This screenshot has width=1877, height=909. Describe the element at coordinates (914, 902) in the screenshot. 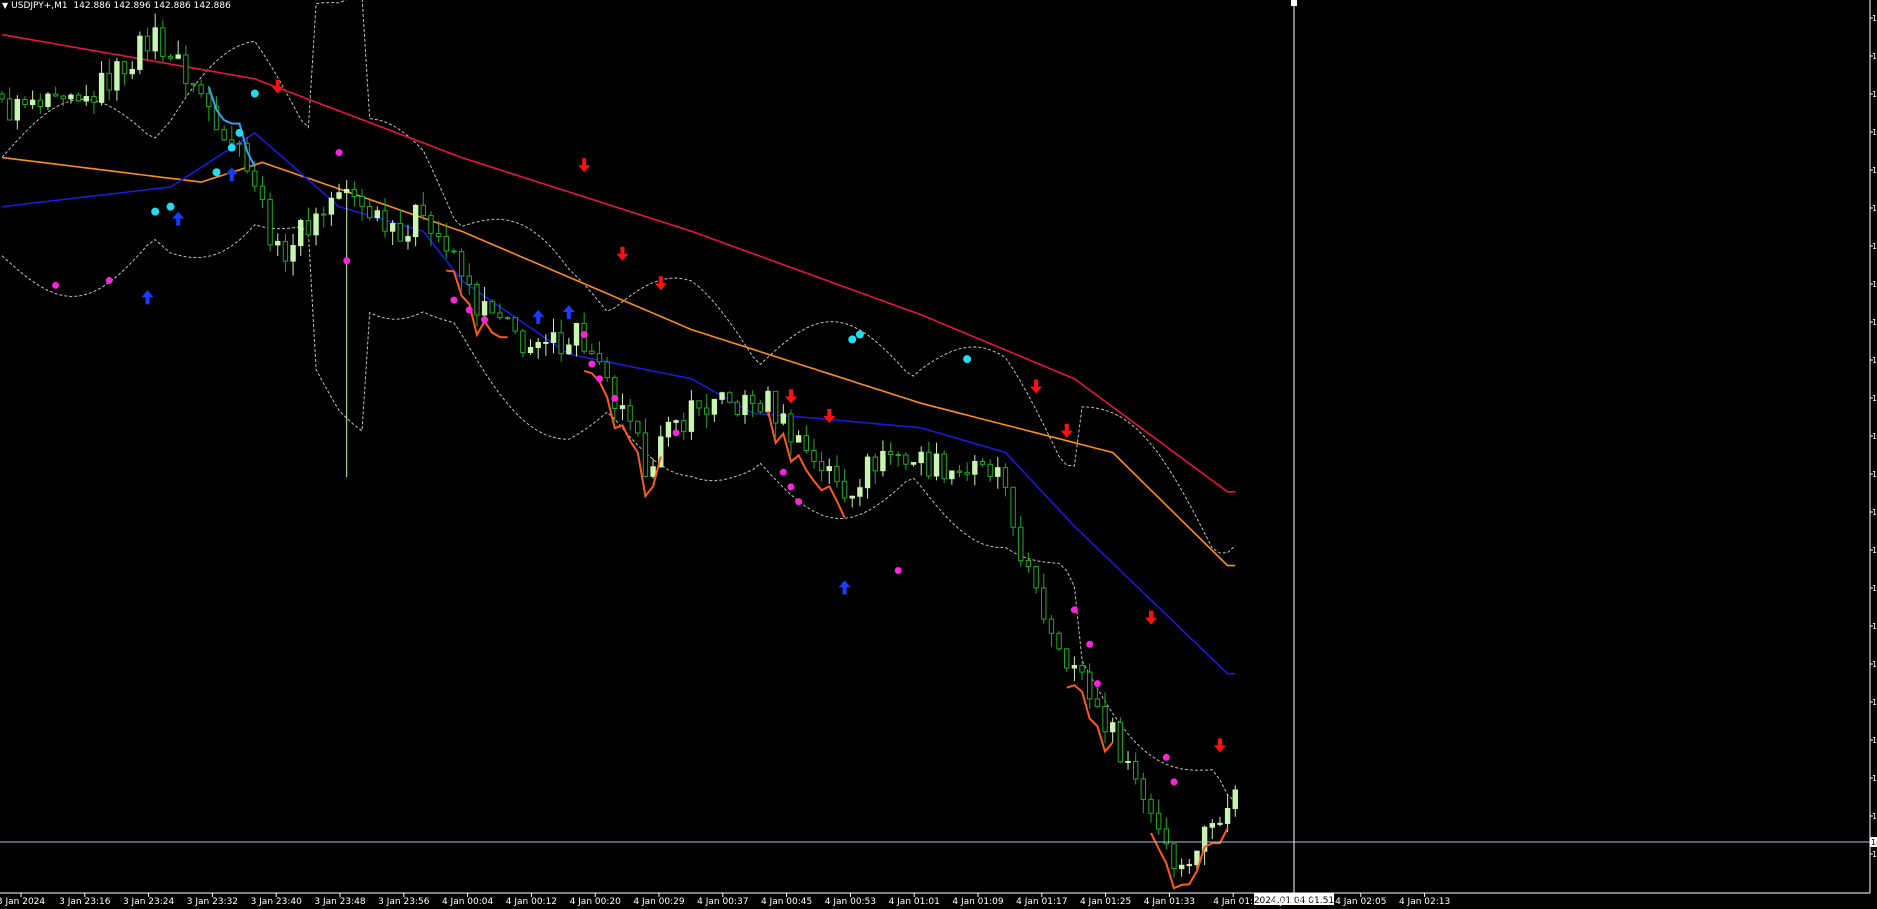

I see `x-tick-label: 4 Jan 01:01` at that location.